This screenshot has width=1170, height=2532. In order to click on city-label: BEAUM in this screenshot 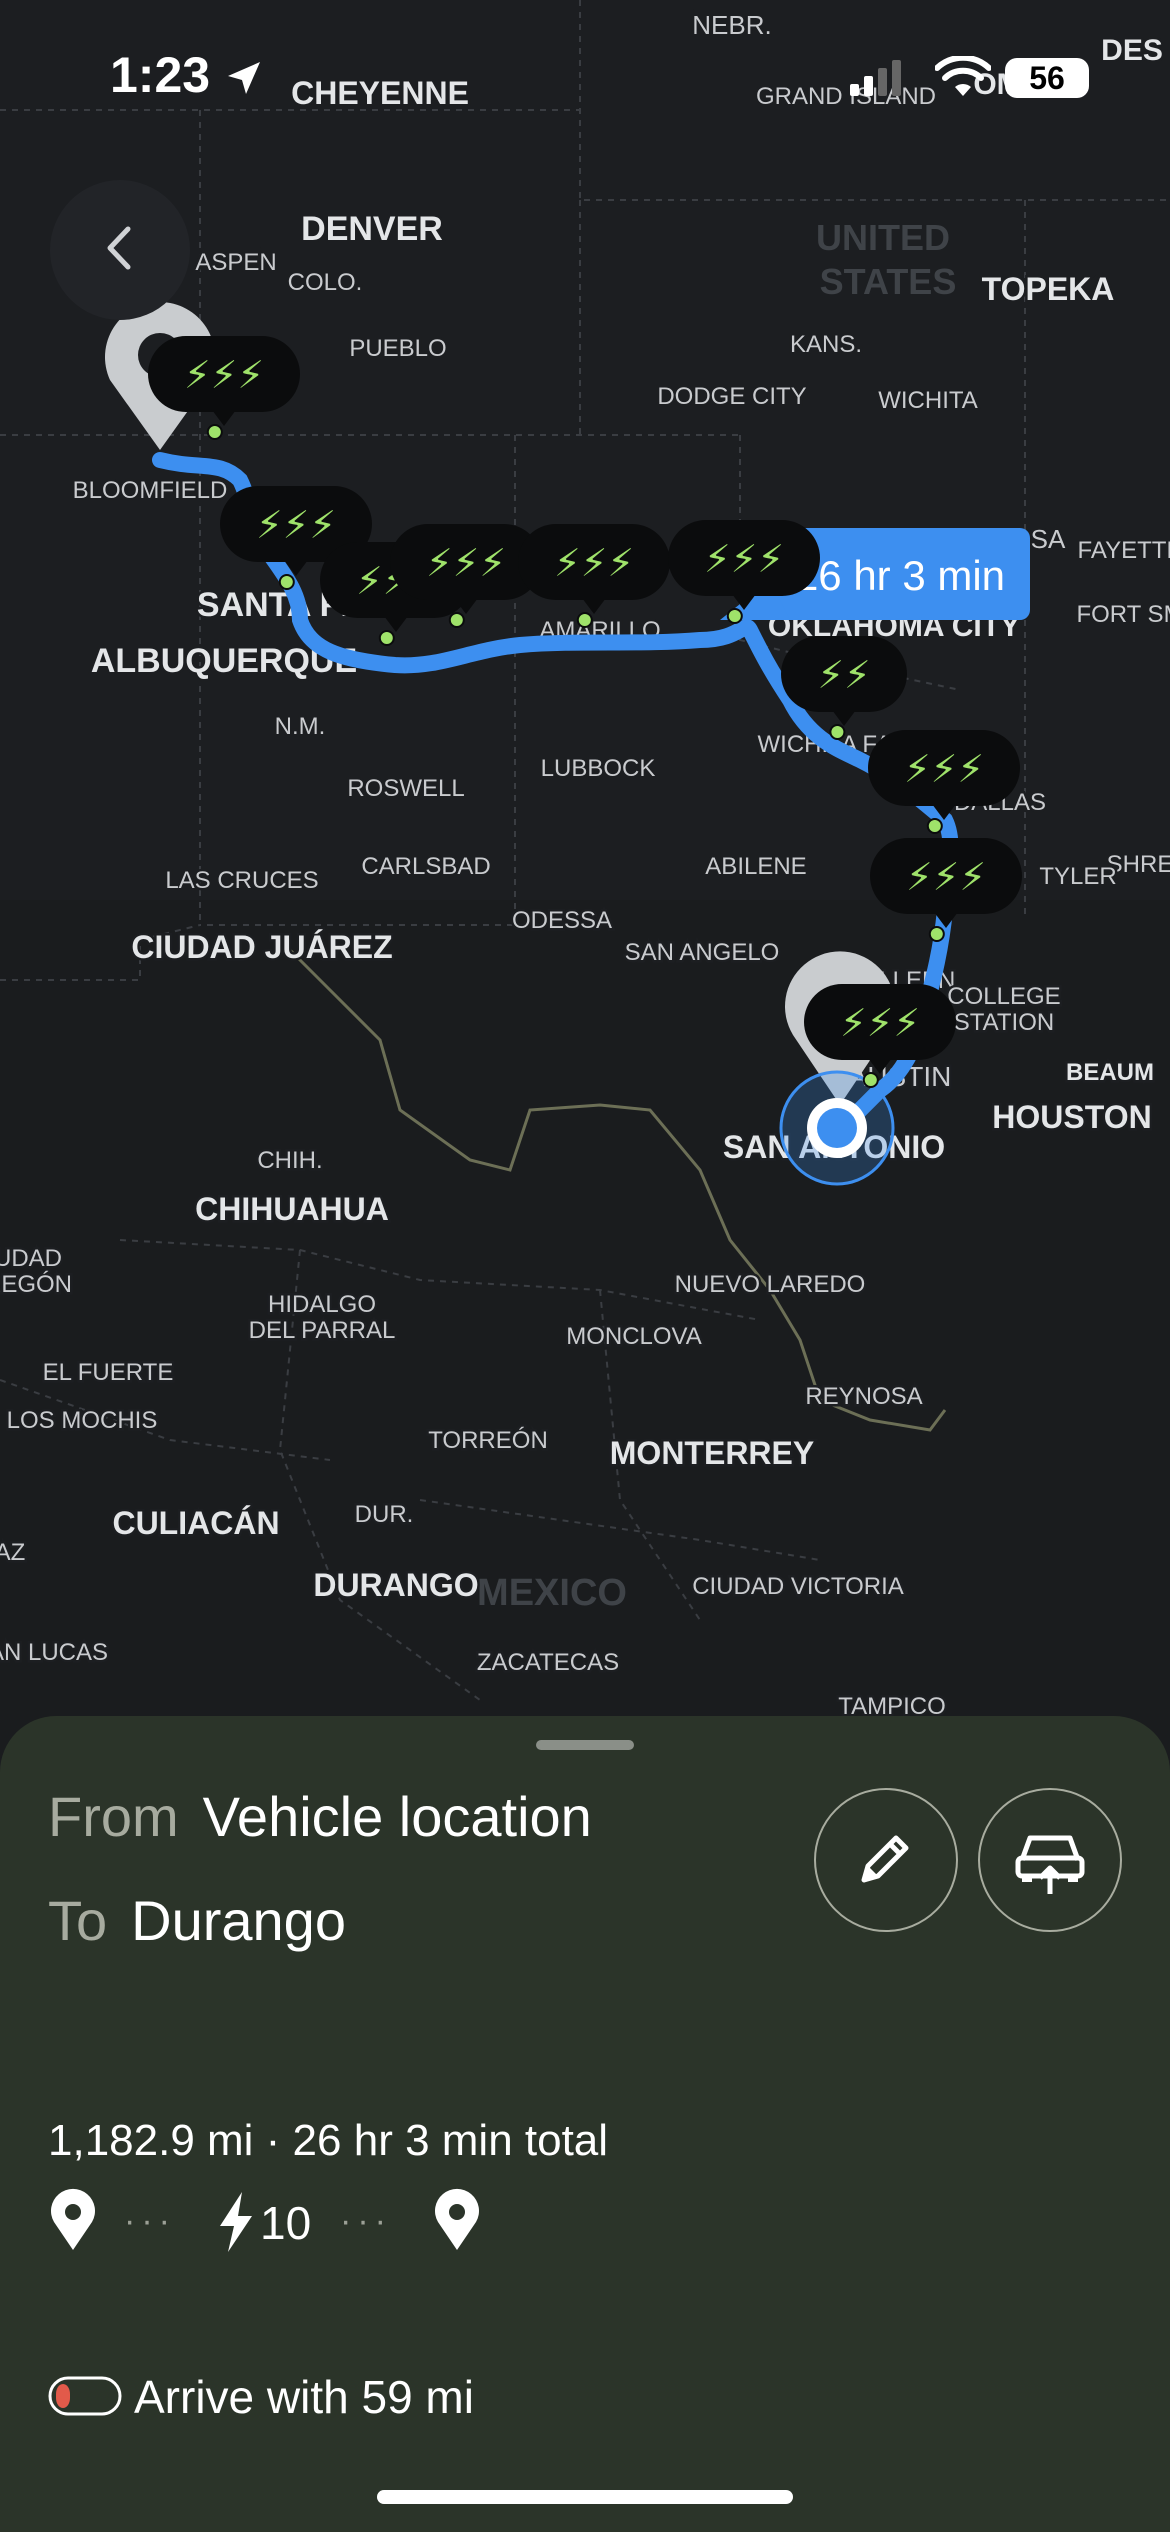, I will do `click(1110, 1072)`.